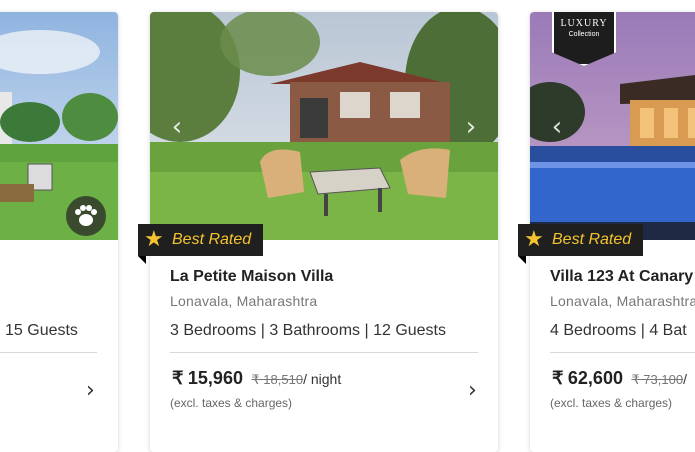 This screenshot has width=695, height=452. Describe the element at coordinates (277, 379) in the screenshot. I see `original-price: ₹ 18,510` at that location.